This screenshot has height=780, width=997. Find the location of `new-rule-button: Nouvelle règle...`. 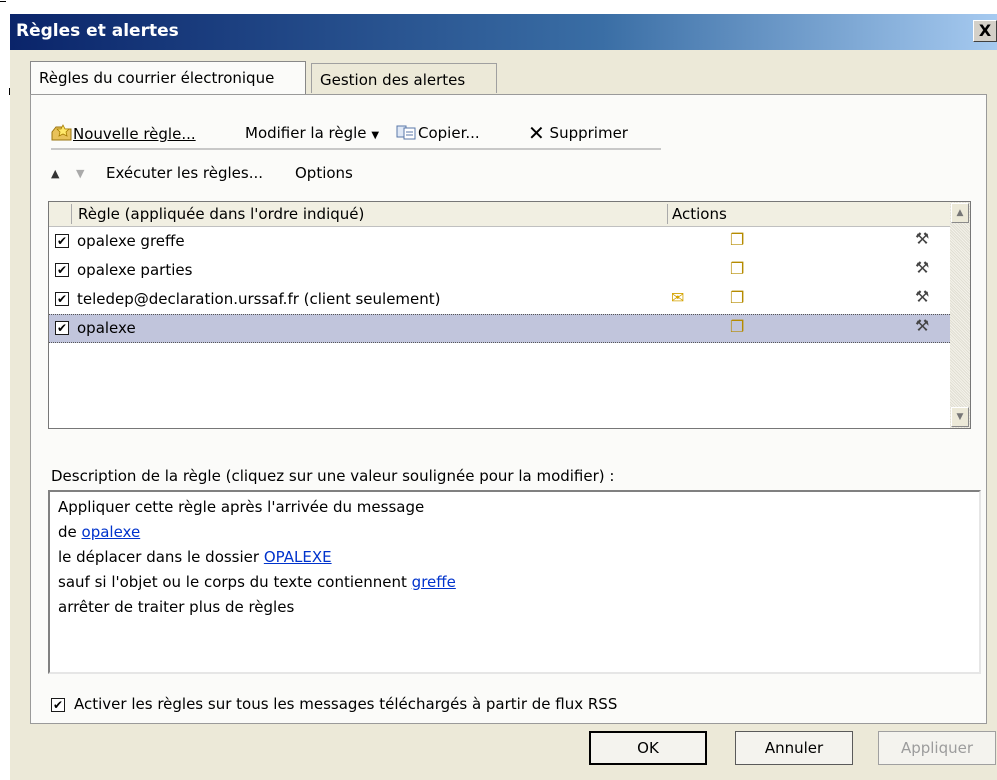

new-rule-button: Nouvelle règle... is located at coordinates (123, 133).